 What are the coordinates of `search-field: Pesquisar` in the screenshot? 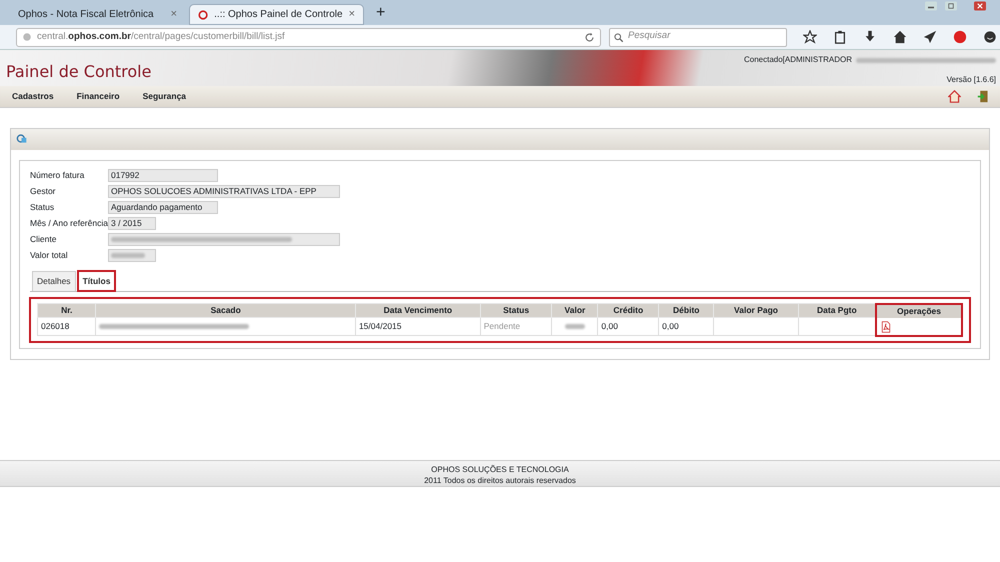 It's located at (698, 37).